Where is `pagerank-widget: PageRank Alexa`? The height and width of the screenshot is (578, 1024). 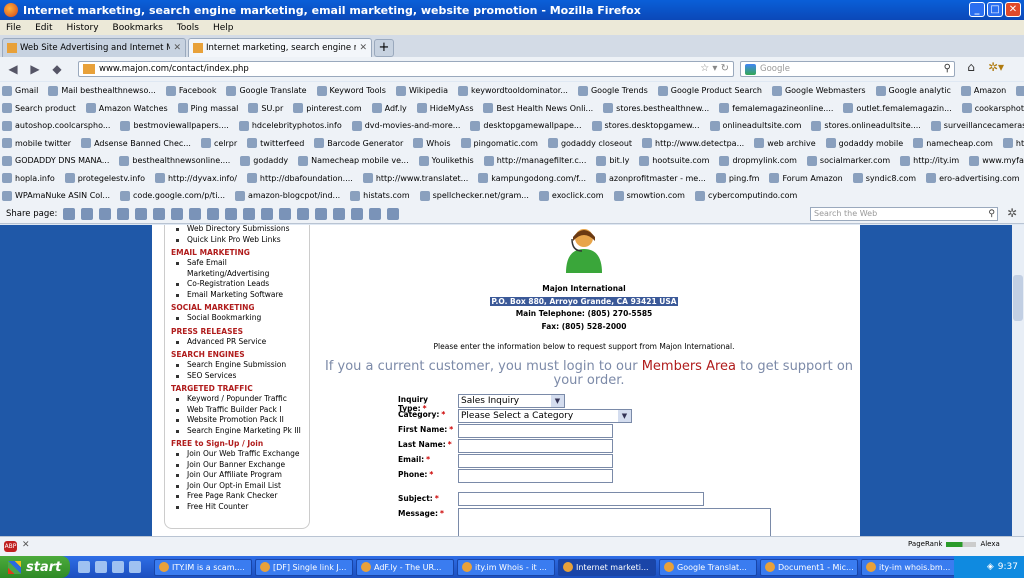
pagerank-widget: PageRank Alexa is located at coordinates (954, 544).